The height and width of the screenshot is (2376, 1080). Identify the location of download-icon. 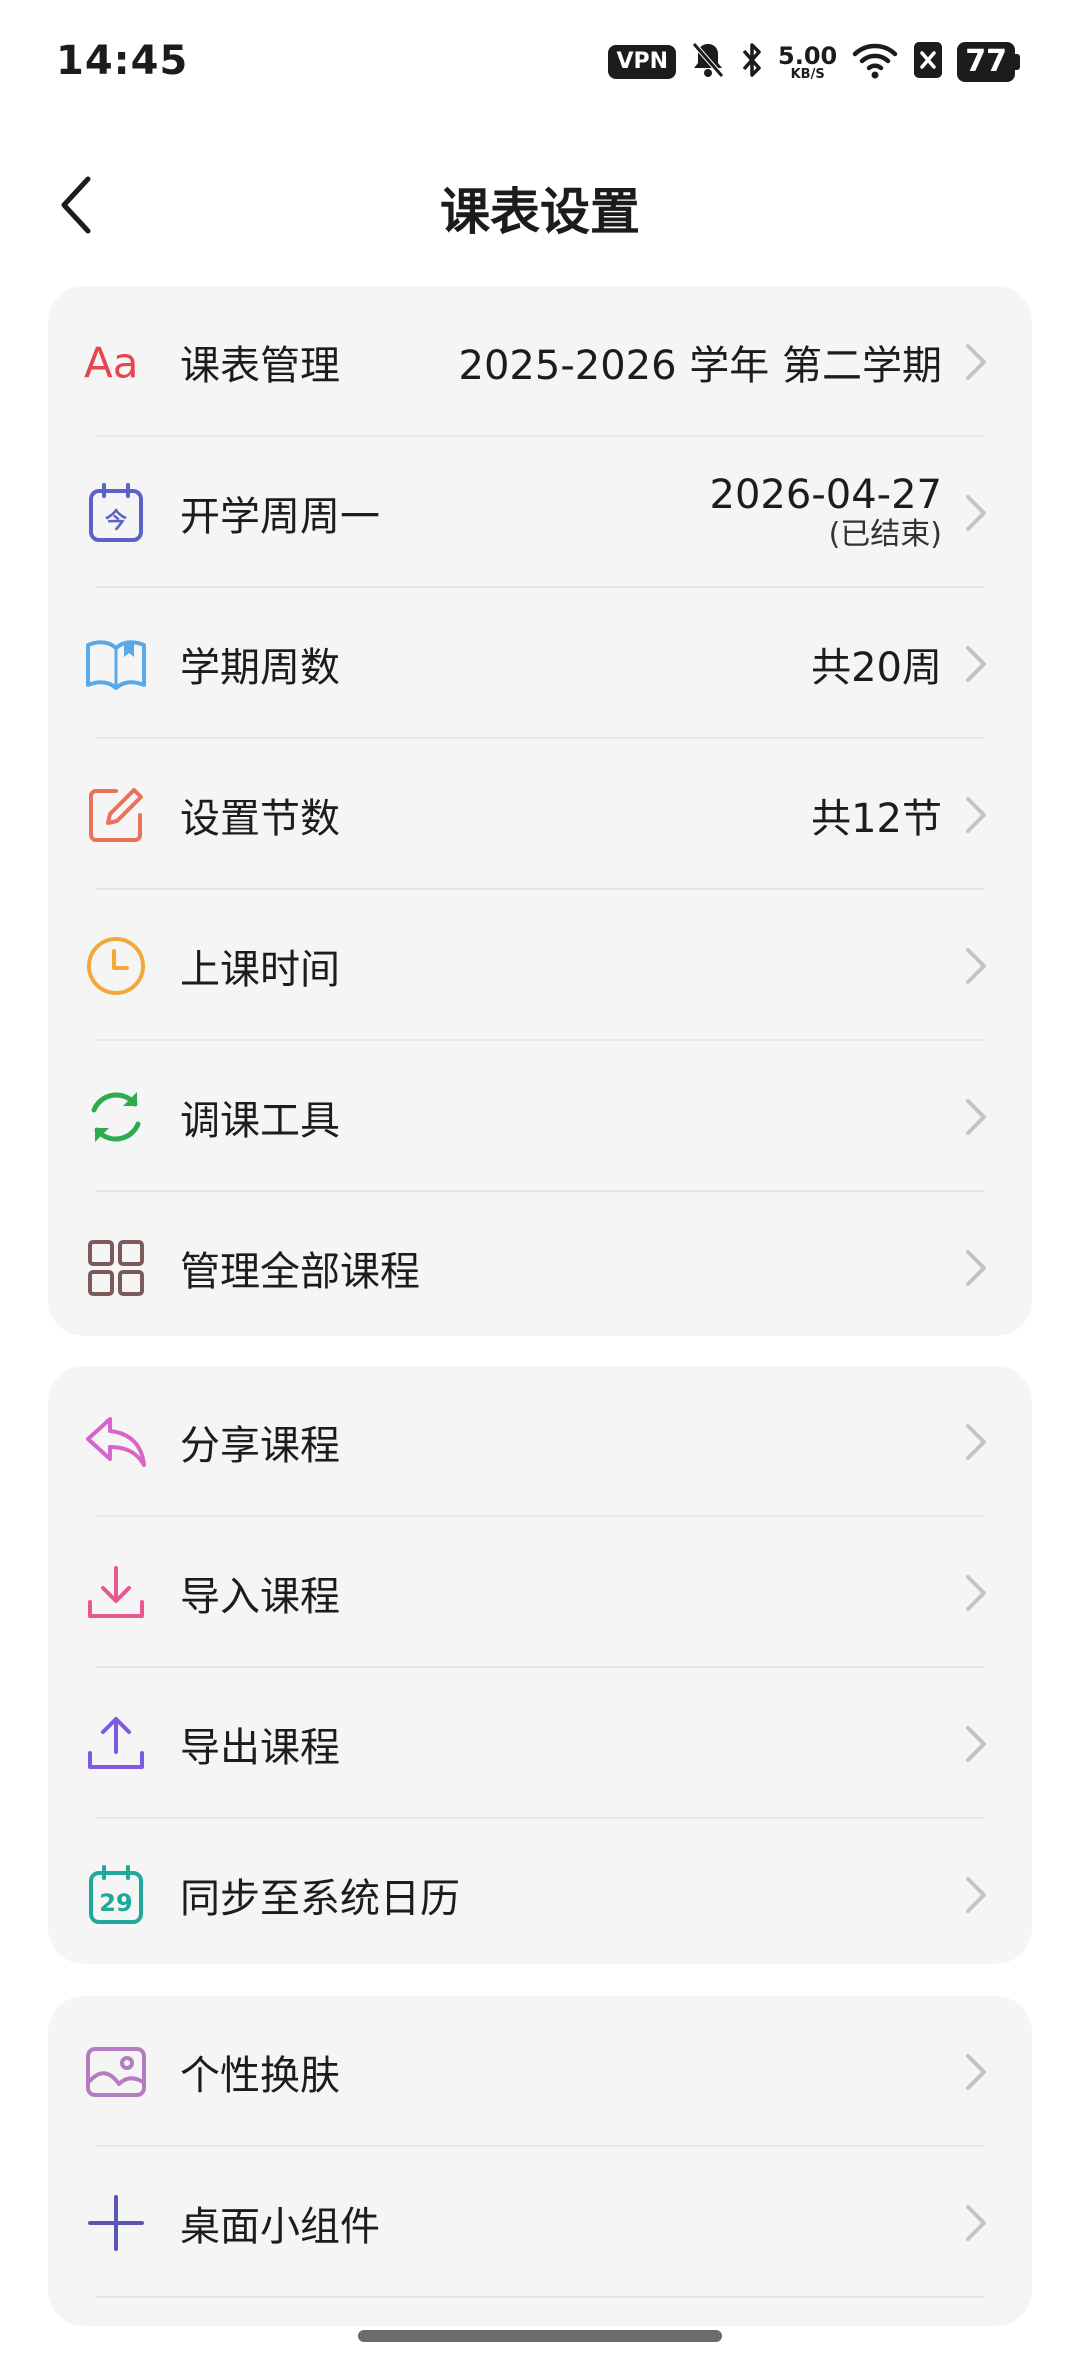
(116, 1593).